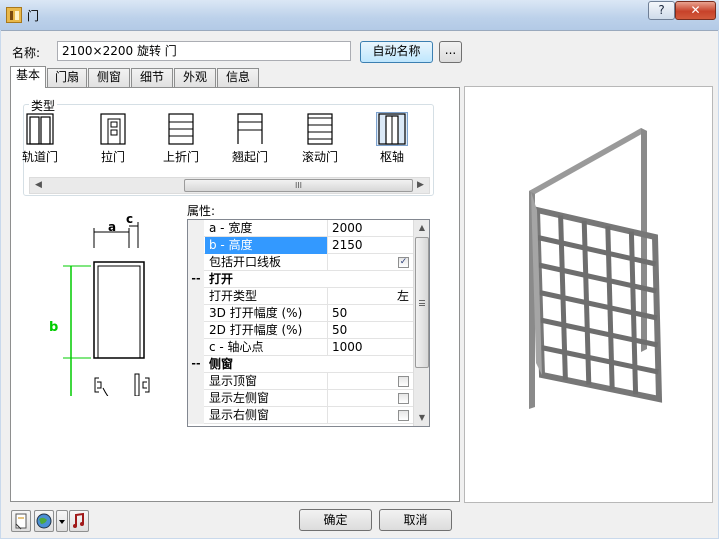  Describe the element at coordinates (300, 330) in the screenshot. I see `property-row: 2D 打开幅度 (%) 50` at that location.